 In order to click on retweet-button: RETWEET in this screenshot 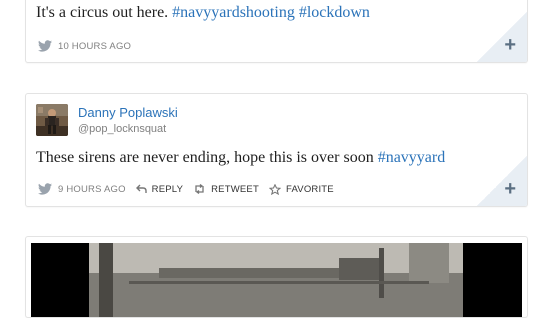, I will do `click(226, 189)`.